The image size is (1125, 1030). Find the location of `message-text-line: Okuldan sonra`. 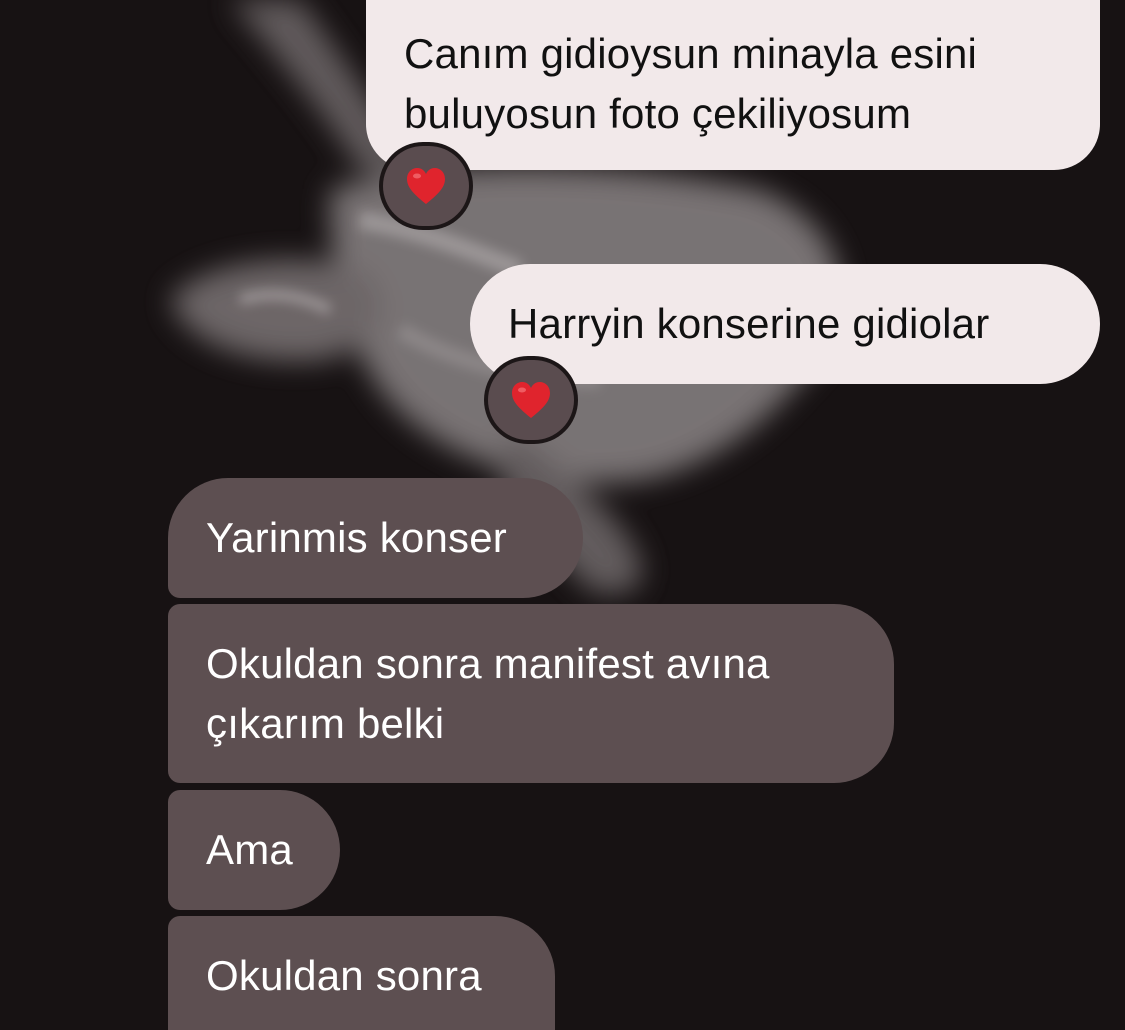

message-text-line: Okuldan sonra is located at coordinates (344, 975).